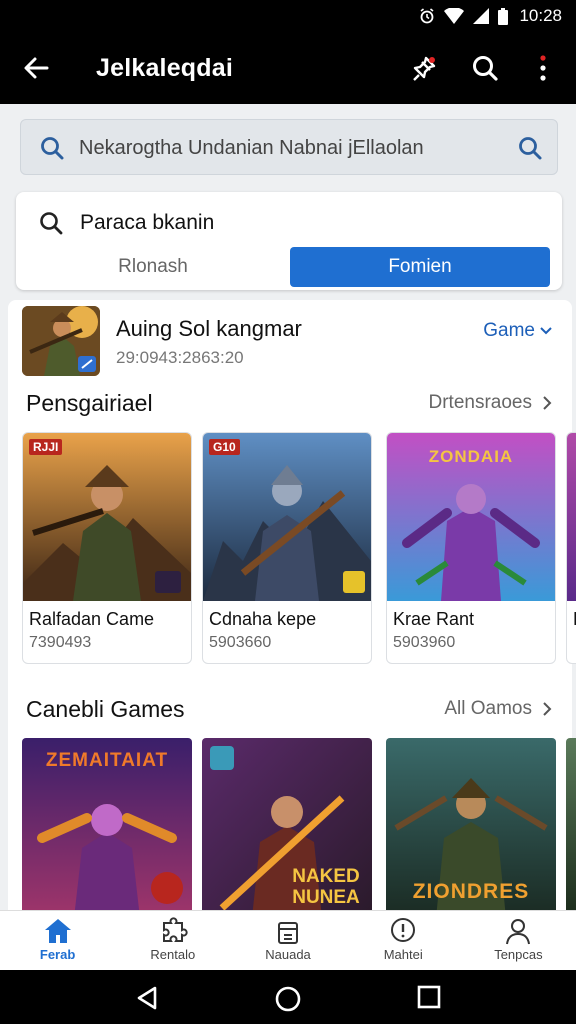 This screenshot has height=1024, width=576. I want to click on search-submit-icon, so click(530, 150).